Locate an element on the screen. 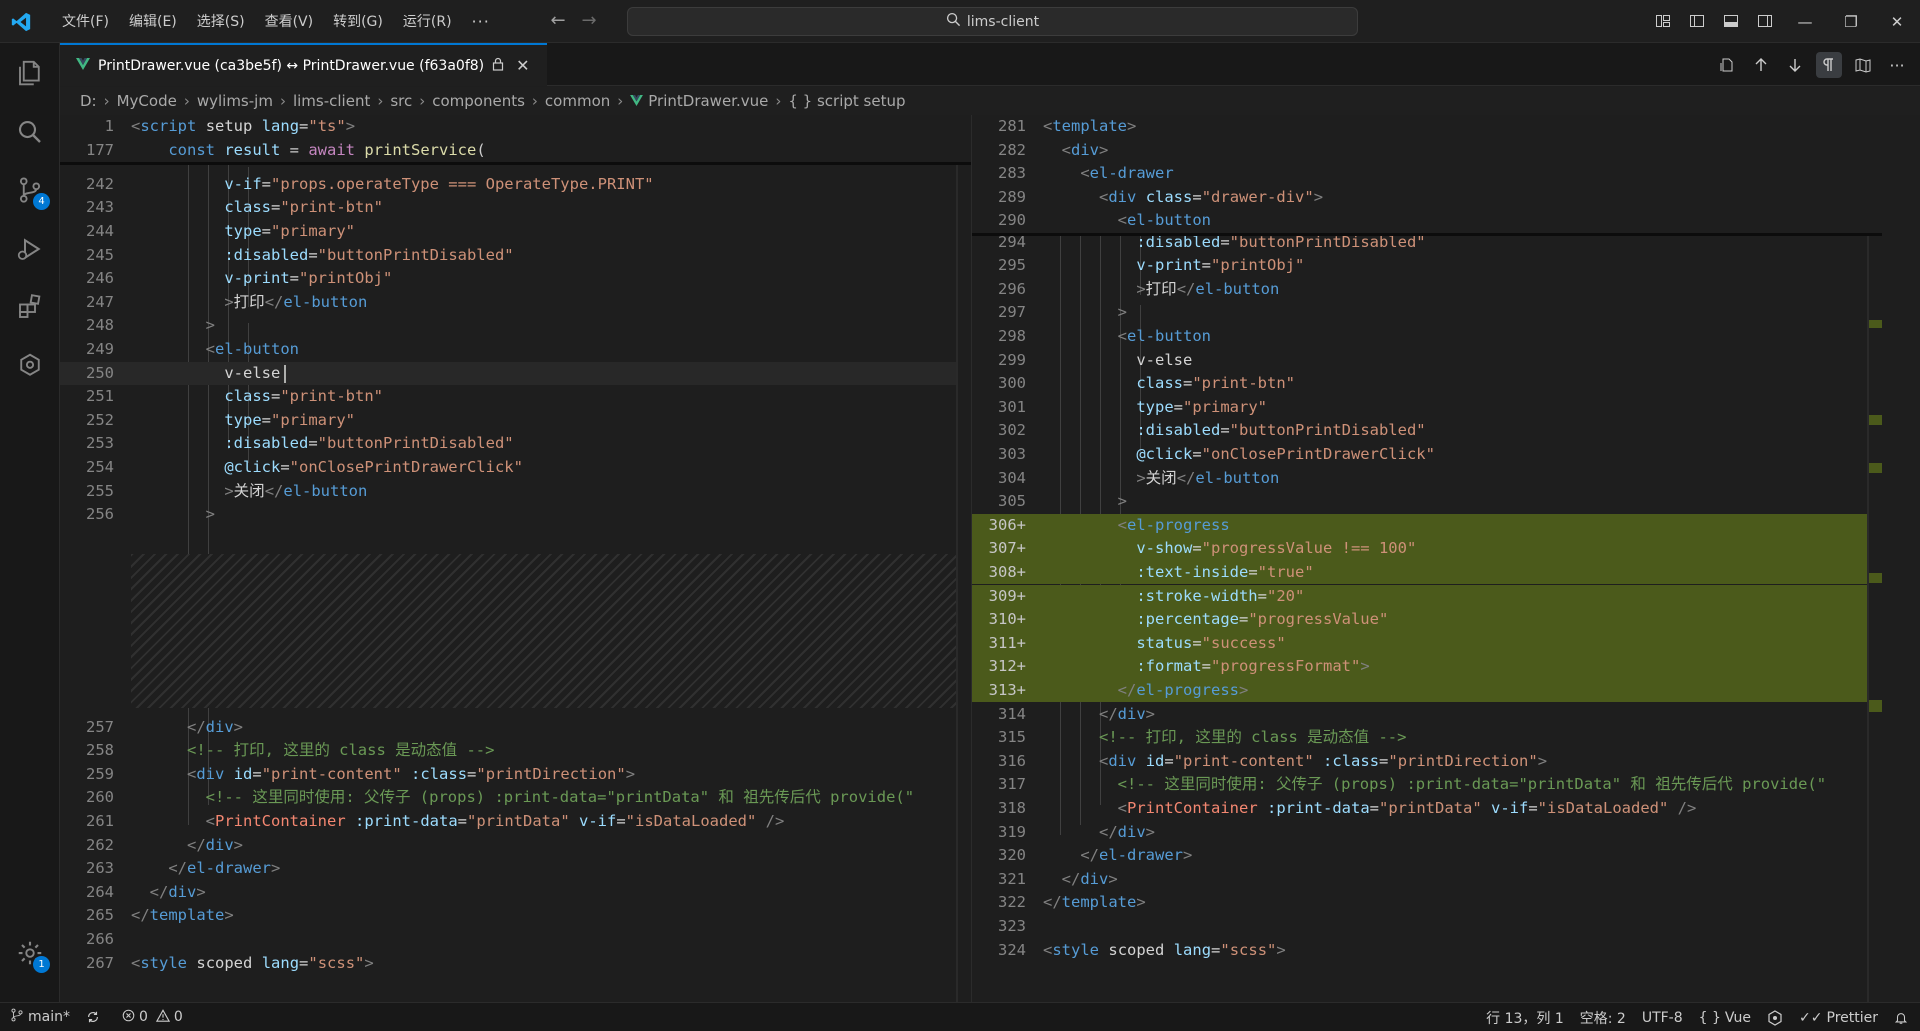 This screenshot has height=1031, width=1920. explorer-icon is located at coordinates (30, 73).